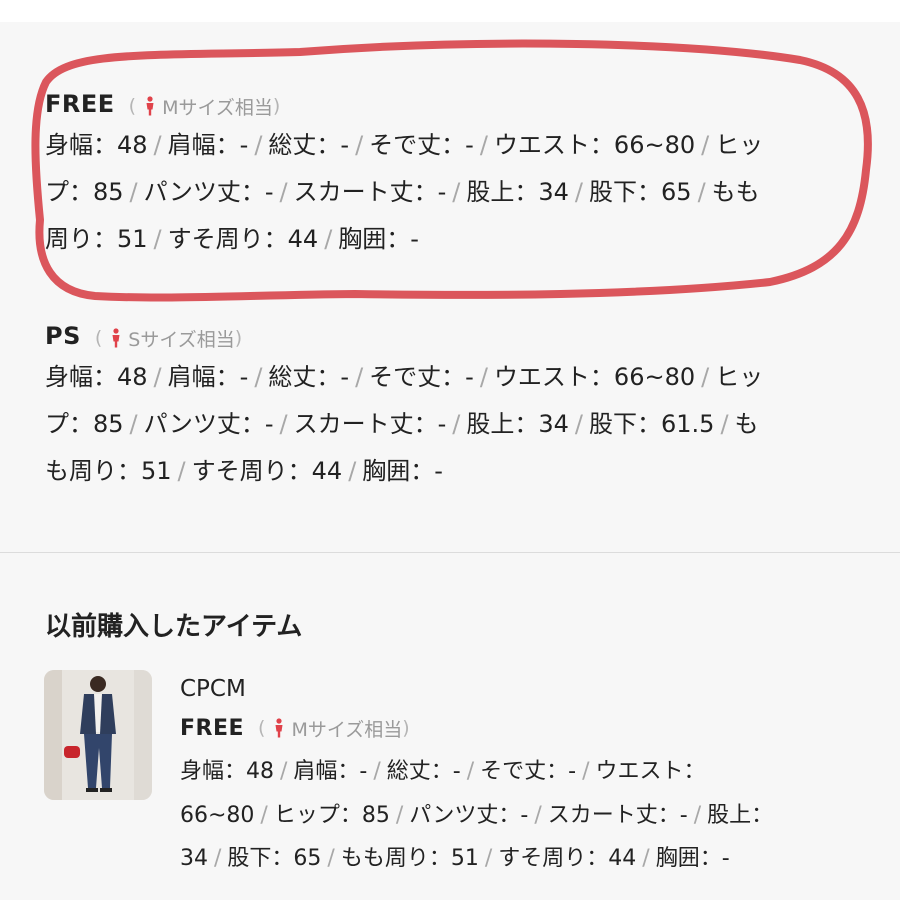 Image resolution: width=900 pixels, height=900 pixels. What do you see at coordinates (174, 627) in the screenshot?
I see `section-title-previous-items: 以前購入したアイテム` at bounding box center [174, 627].